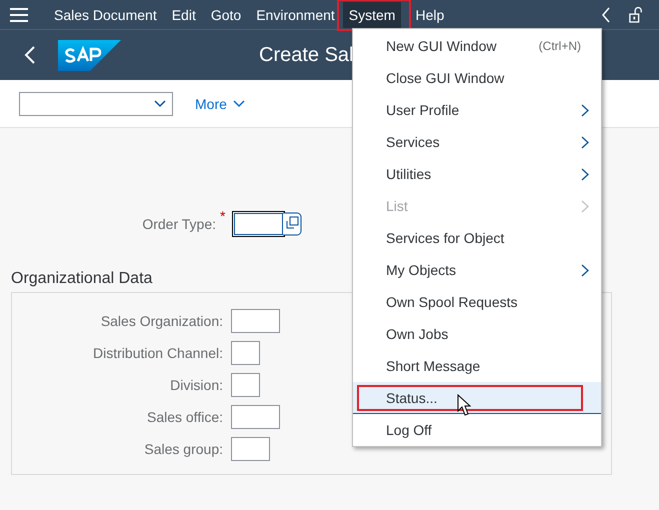 The height and width of the screenshot is (510, 659). Describe the element at coordinates (559, 46) in the screenshot. I see `shortcut-label: (Ctrl+N)` at that location.